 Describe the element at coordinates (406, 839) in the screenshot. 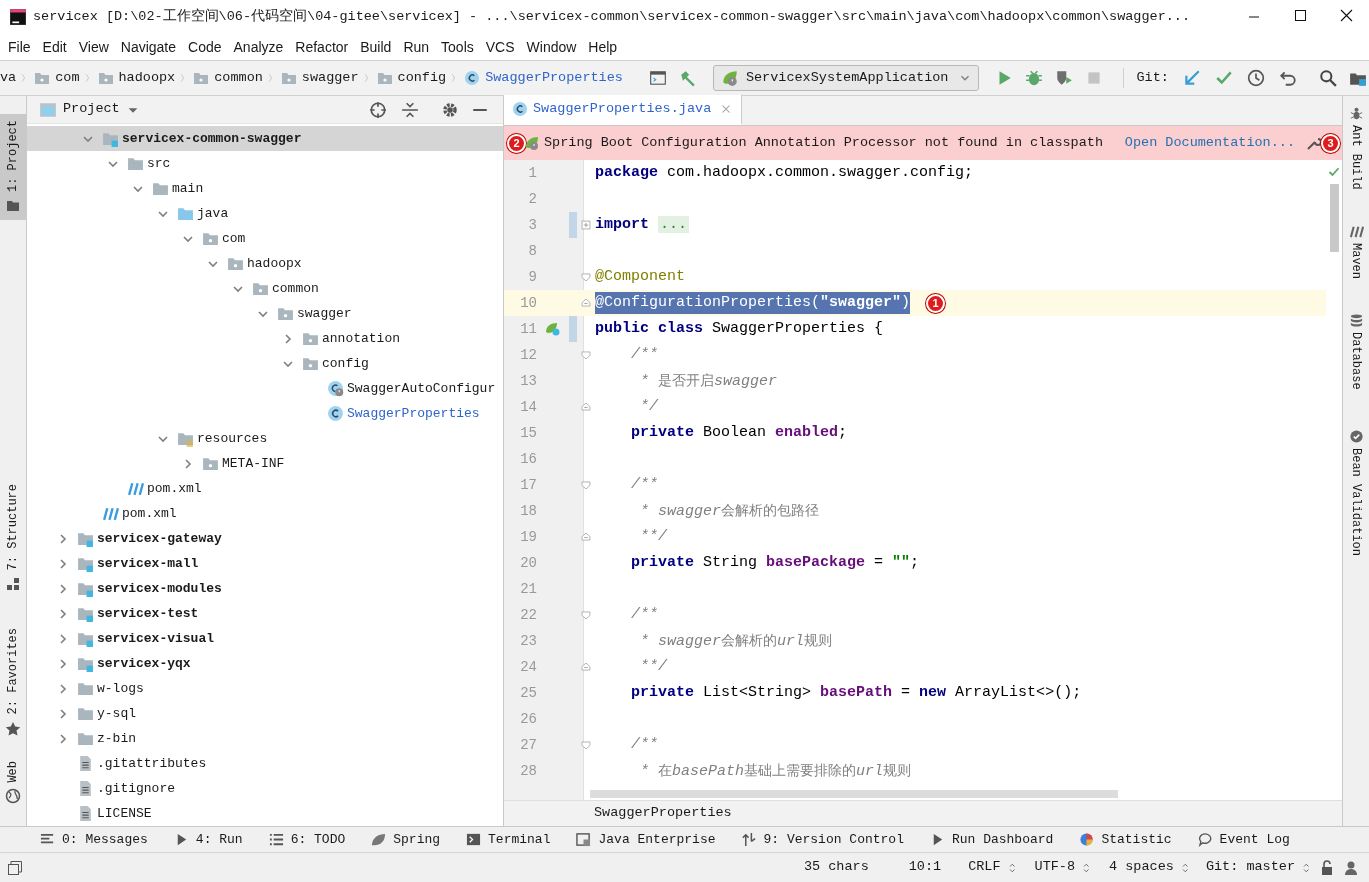

I see `tool-window-tab: Spring` at that location.